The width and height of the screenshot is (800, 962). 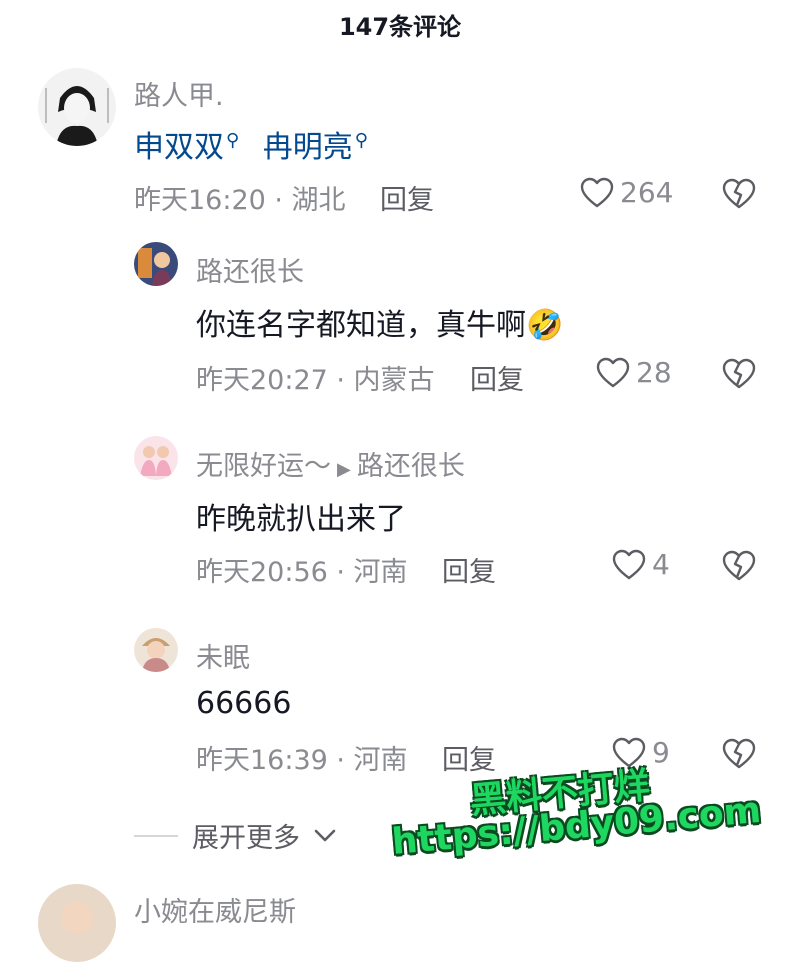 What do you see at coordinates (156, 835) in the screenshot?
I see `divider-line` at bounding box center [156, 835].